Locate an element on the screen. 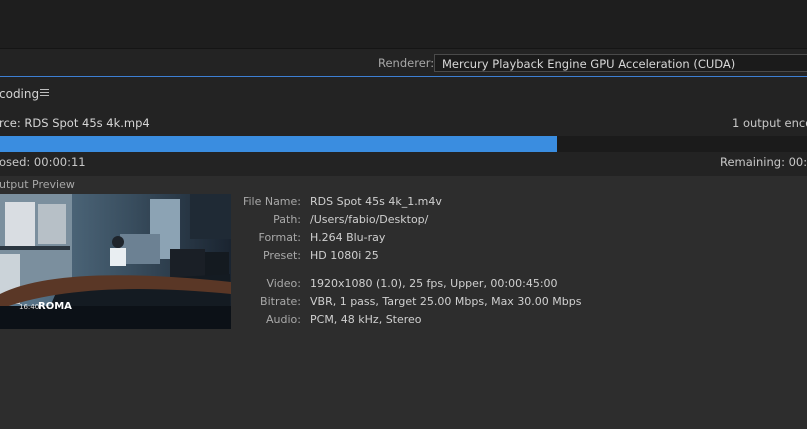 The width and height of the screenshot is (807, 429). detail-label: File Name: is located at coordinates (271, 201).